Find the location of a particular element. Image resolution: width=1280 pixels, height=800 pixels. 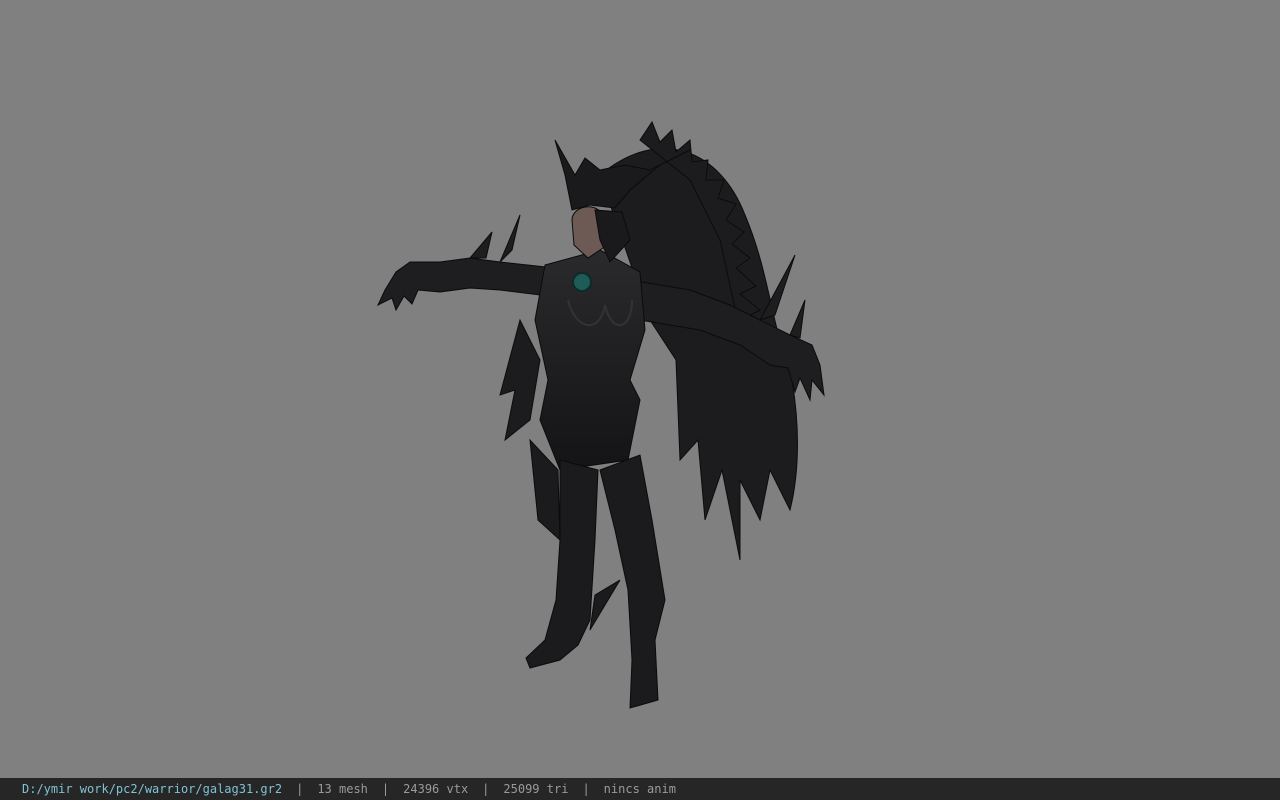

file-path: D:/ymir work/pc2/warrior/galag31.gr2 is located at coordinates (152, 789).